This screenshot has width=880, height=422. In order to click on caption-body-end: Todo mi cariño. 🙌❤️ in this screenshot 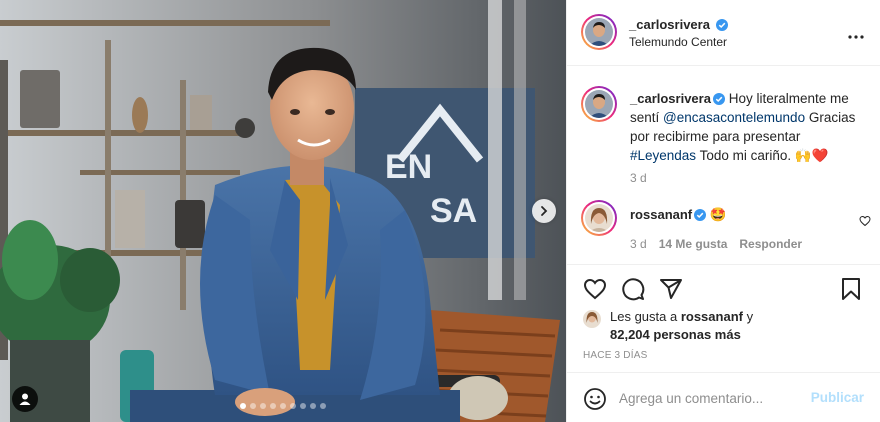, I will do `click(762, 155)`.